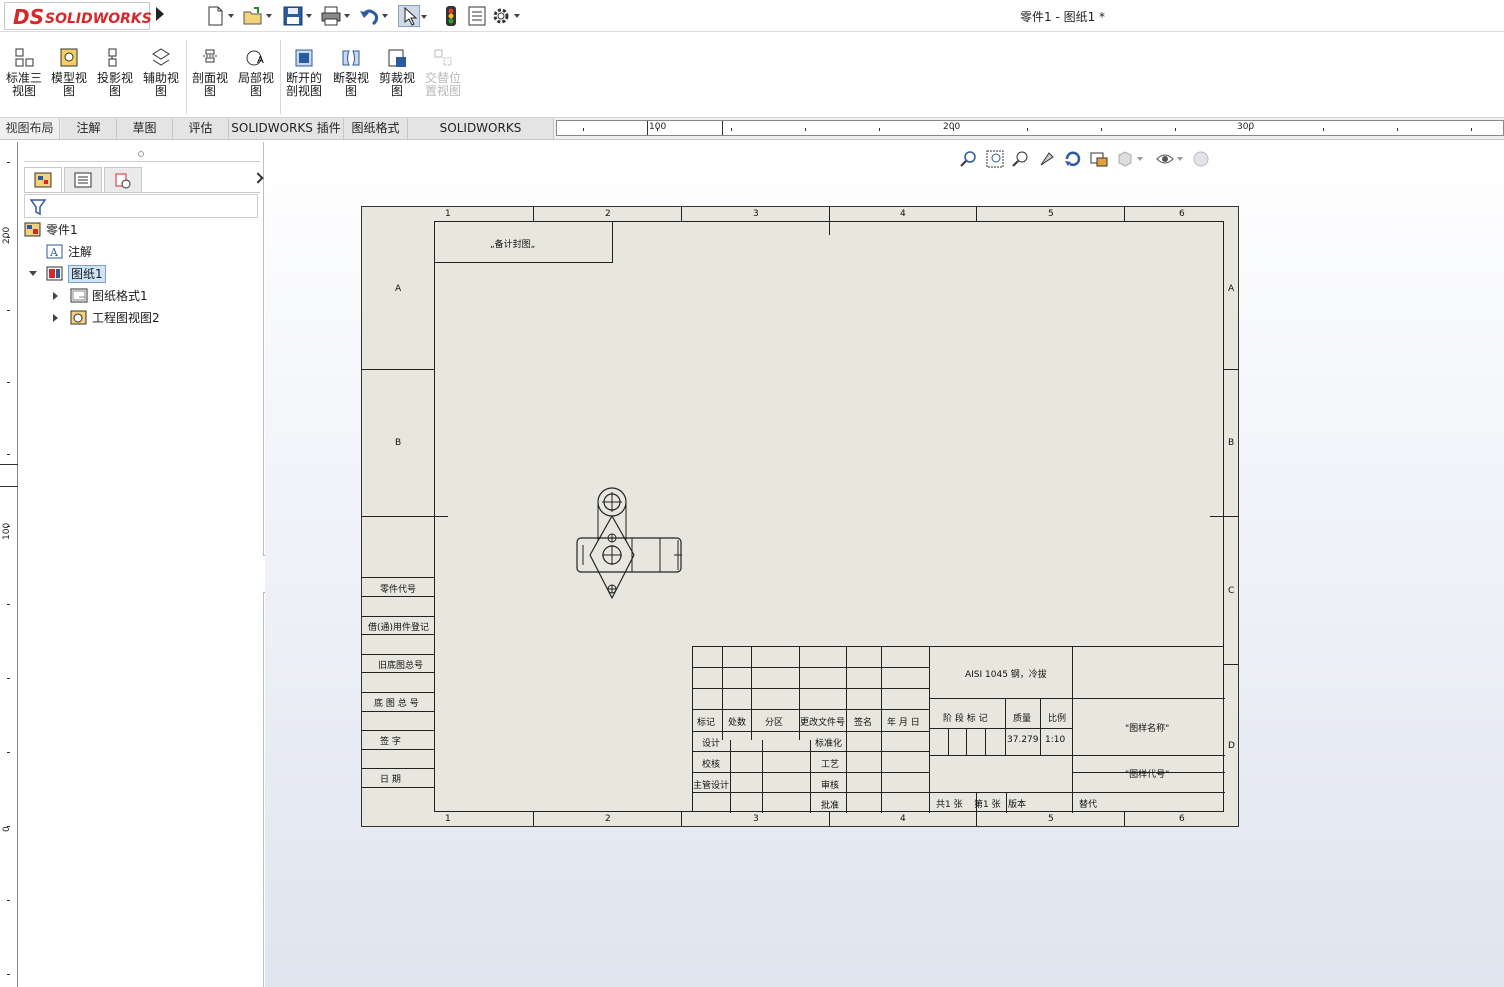  What do you see at coordinates (55, 318) in the screenshot?
I see `tree-expand-drawing-view-icon` at bounding box center [55, 318].